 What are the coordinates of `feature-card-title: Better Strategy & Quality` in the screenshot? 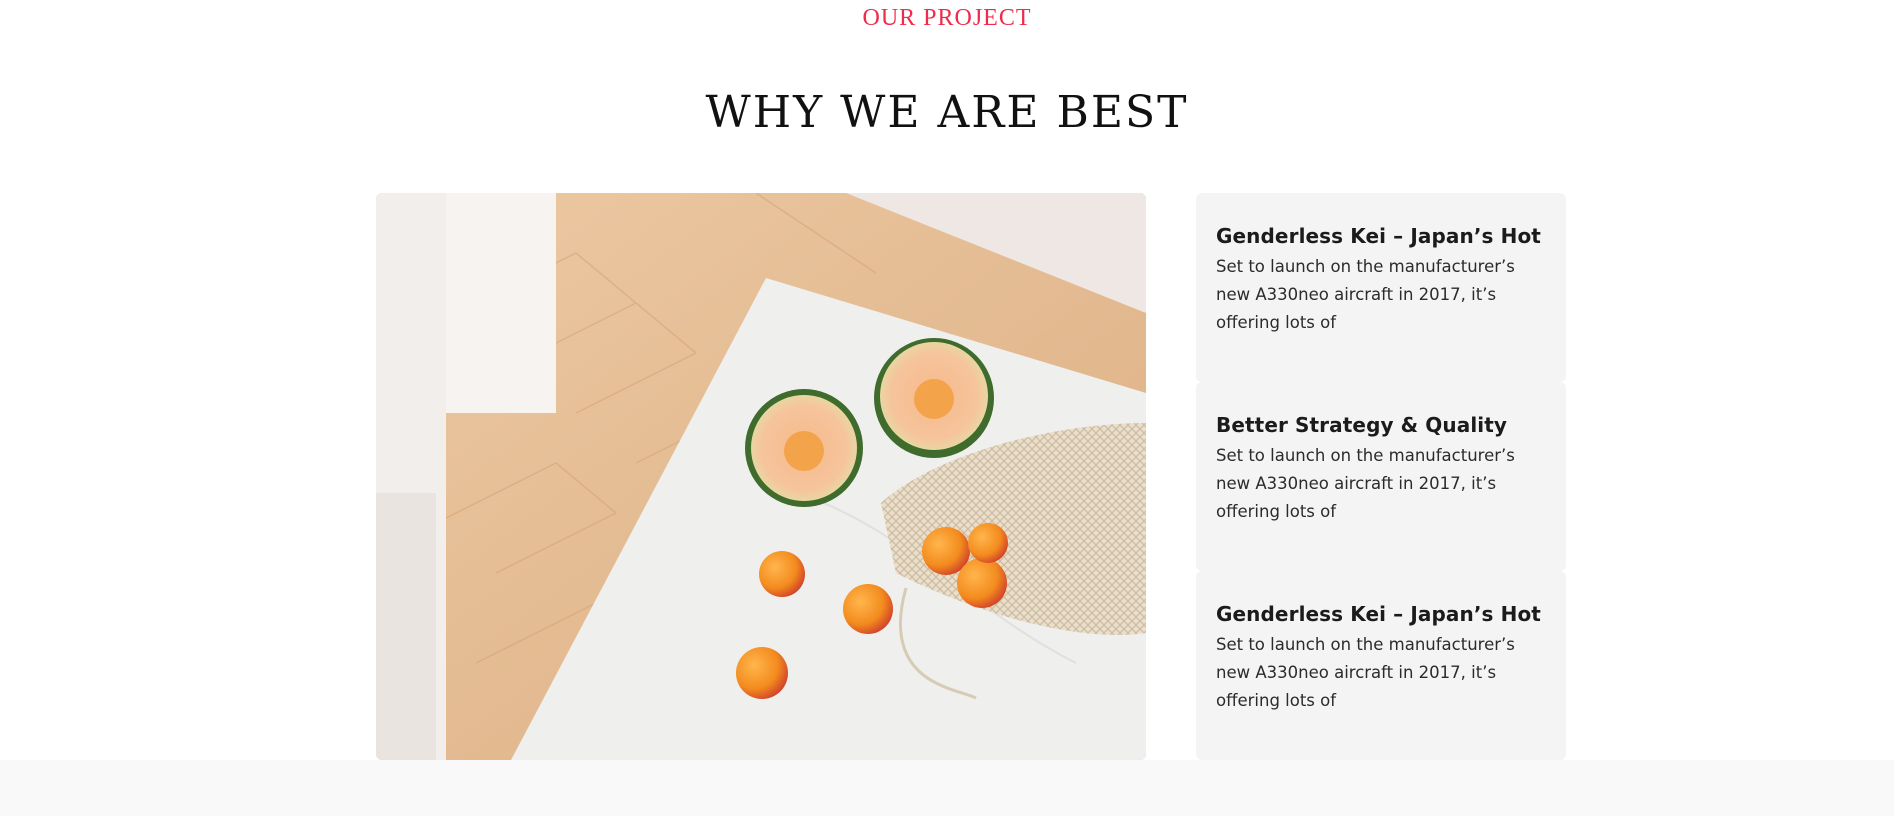 It's located at (1362, 425).